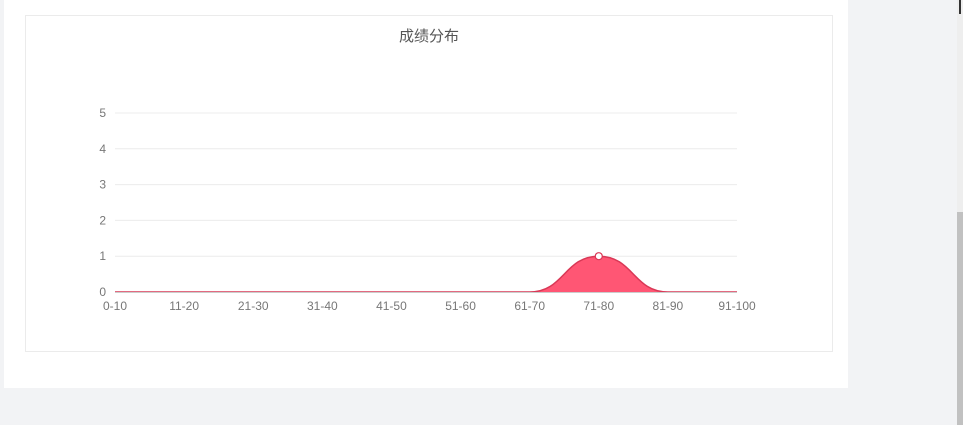  Describe the element at coordinates (460, 306) in the screenshot. I see `x-tick-label: 51-60` at that location.